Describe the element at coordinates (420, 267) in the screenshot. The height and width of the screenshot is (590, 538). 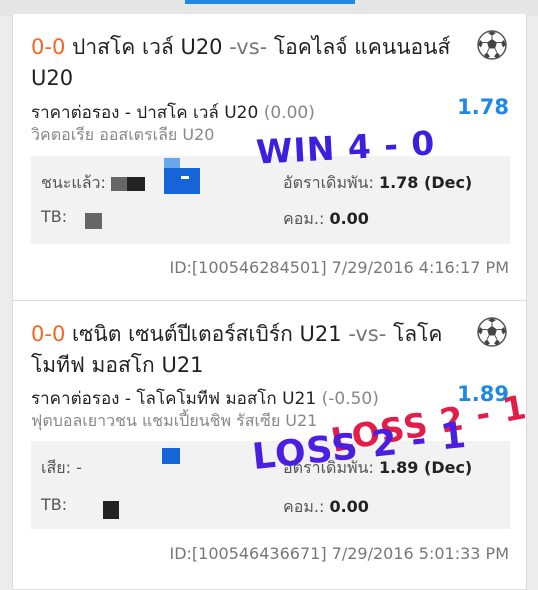
I see `bet-datetime: 7/29/2016 4:16:17 PM` at that location.